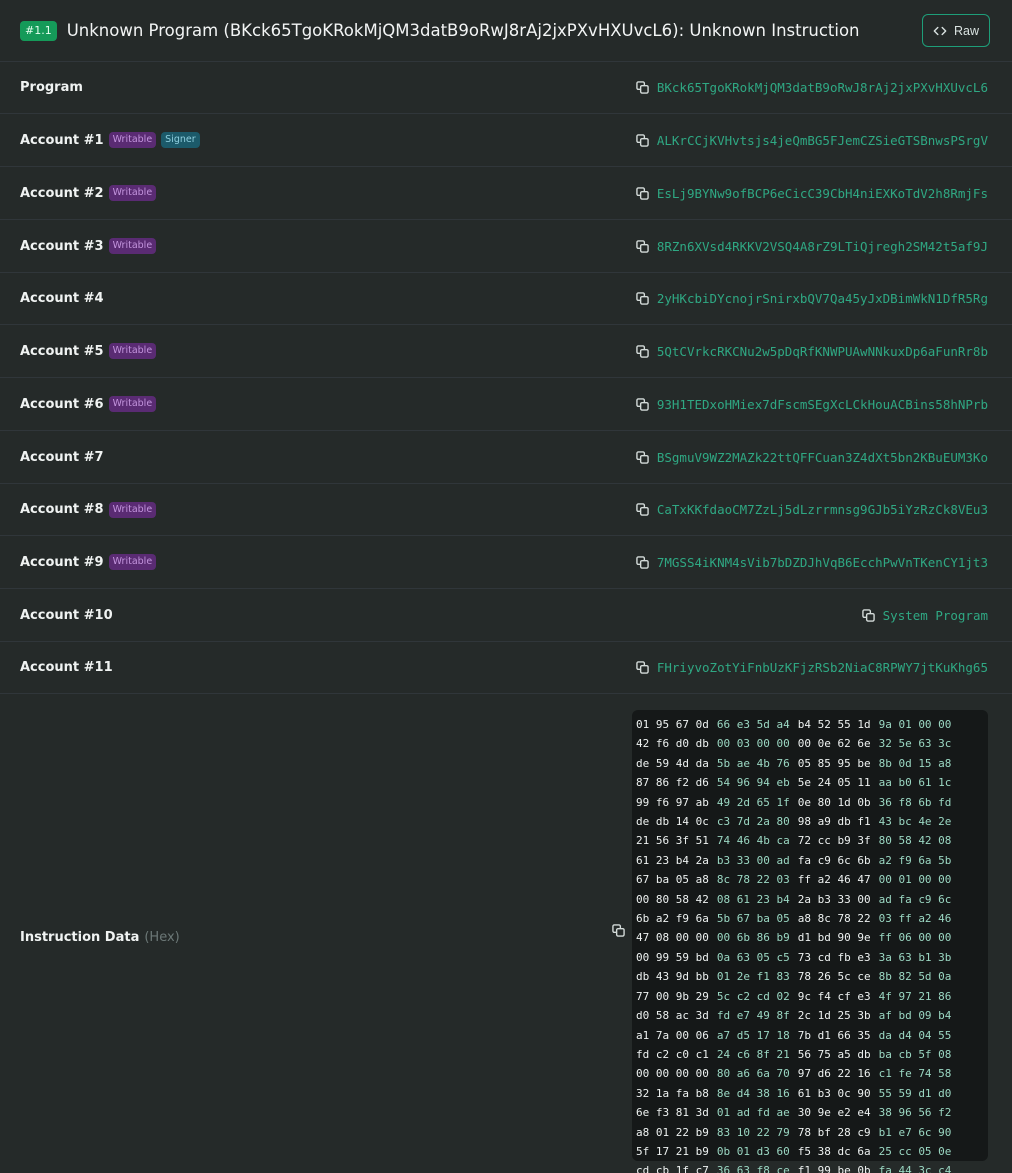  What do you see at coordinates (834, 724) in the screenshot?
I see `hex-group: b4 52 55 1d` at bounding box center [834, 724].